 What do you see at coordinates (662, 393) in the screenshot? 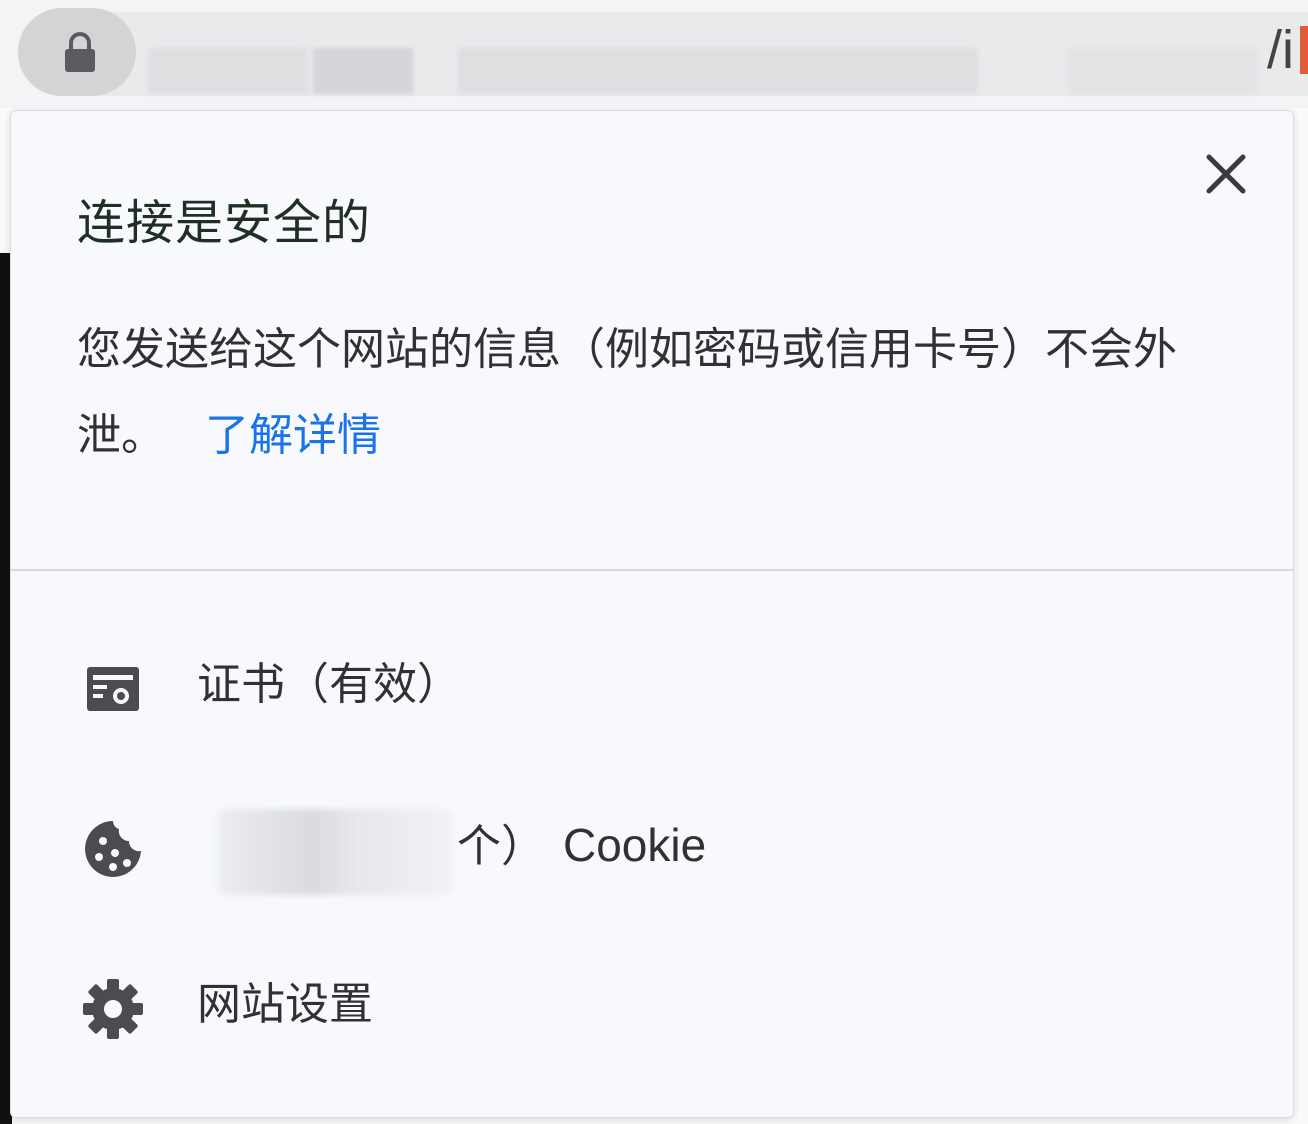
I see `security-description: 您发送给这个网站的信息（例如密码或信用卡号）不会外泄。 了解详情` at bounding box center [662, 393].